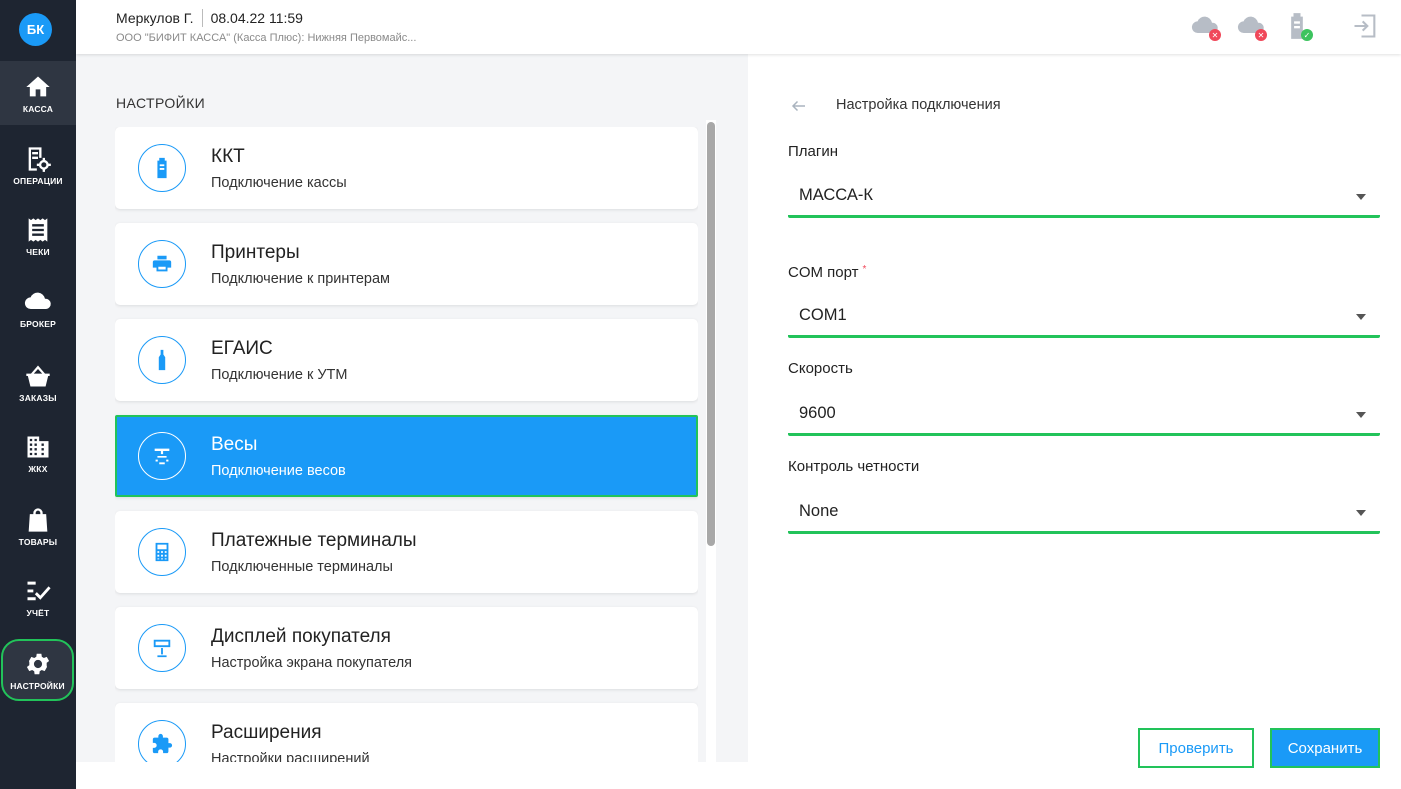 Image resolution: width=1401 pixels, height=789 pixels. I want to click on card-subtitle: Настройки расширений, so click(290, 756).